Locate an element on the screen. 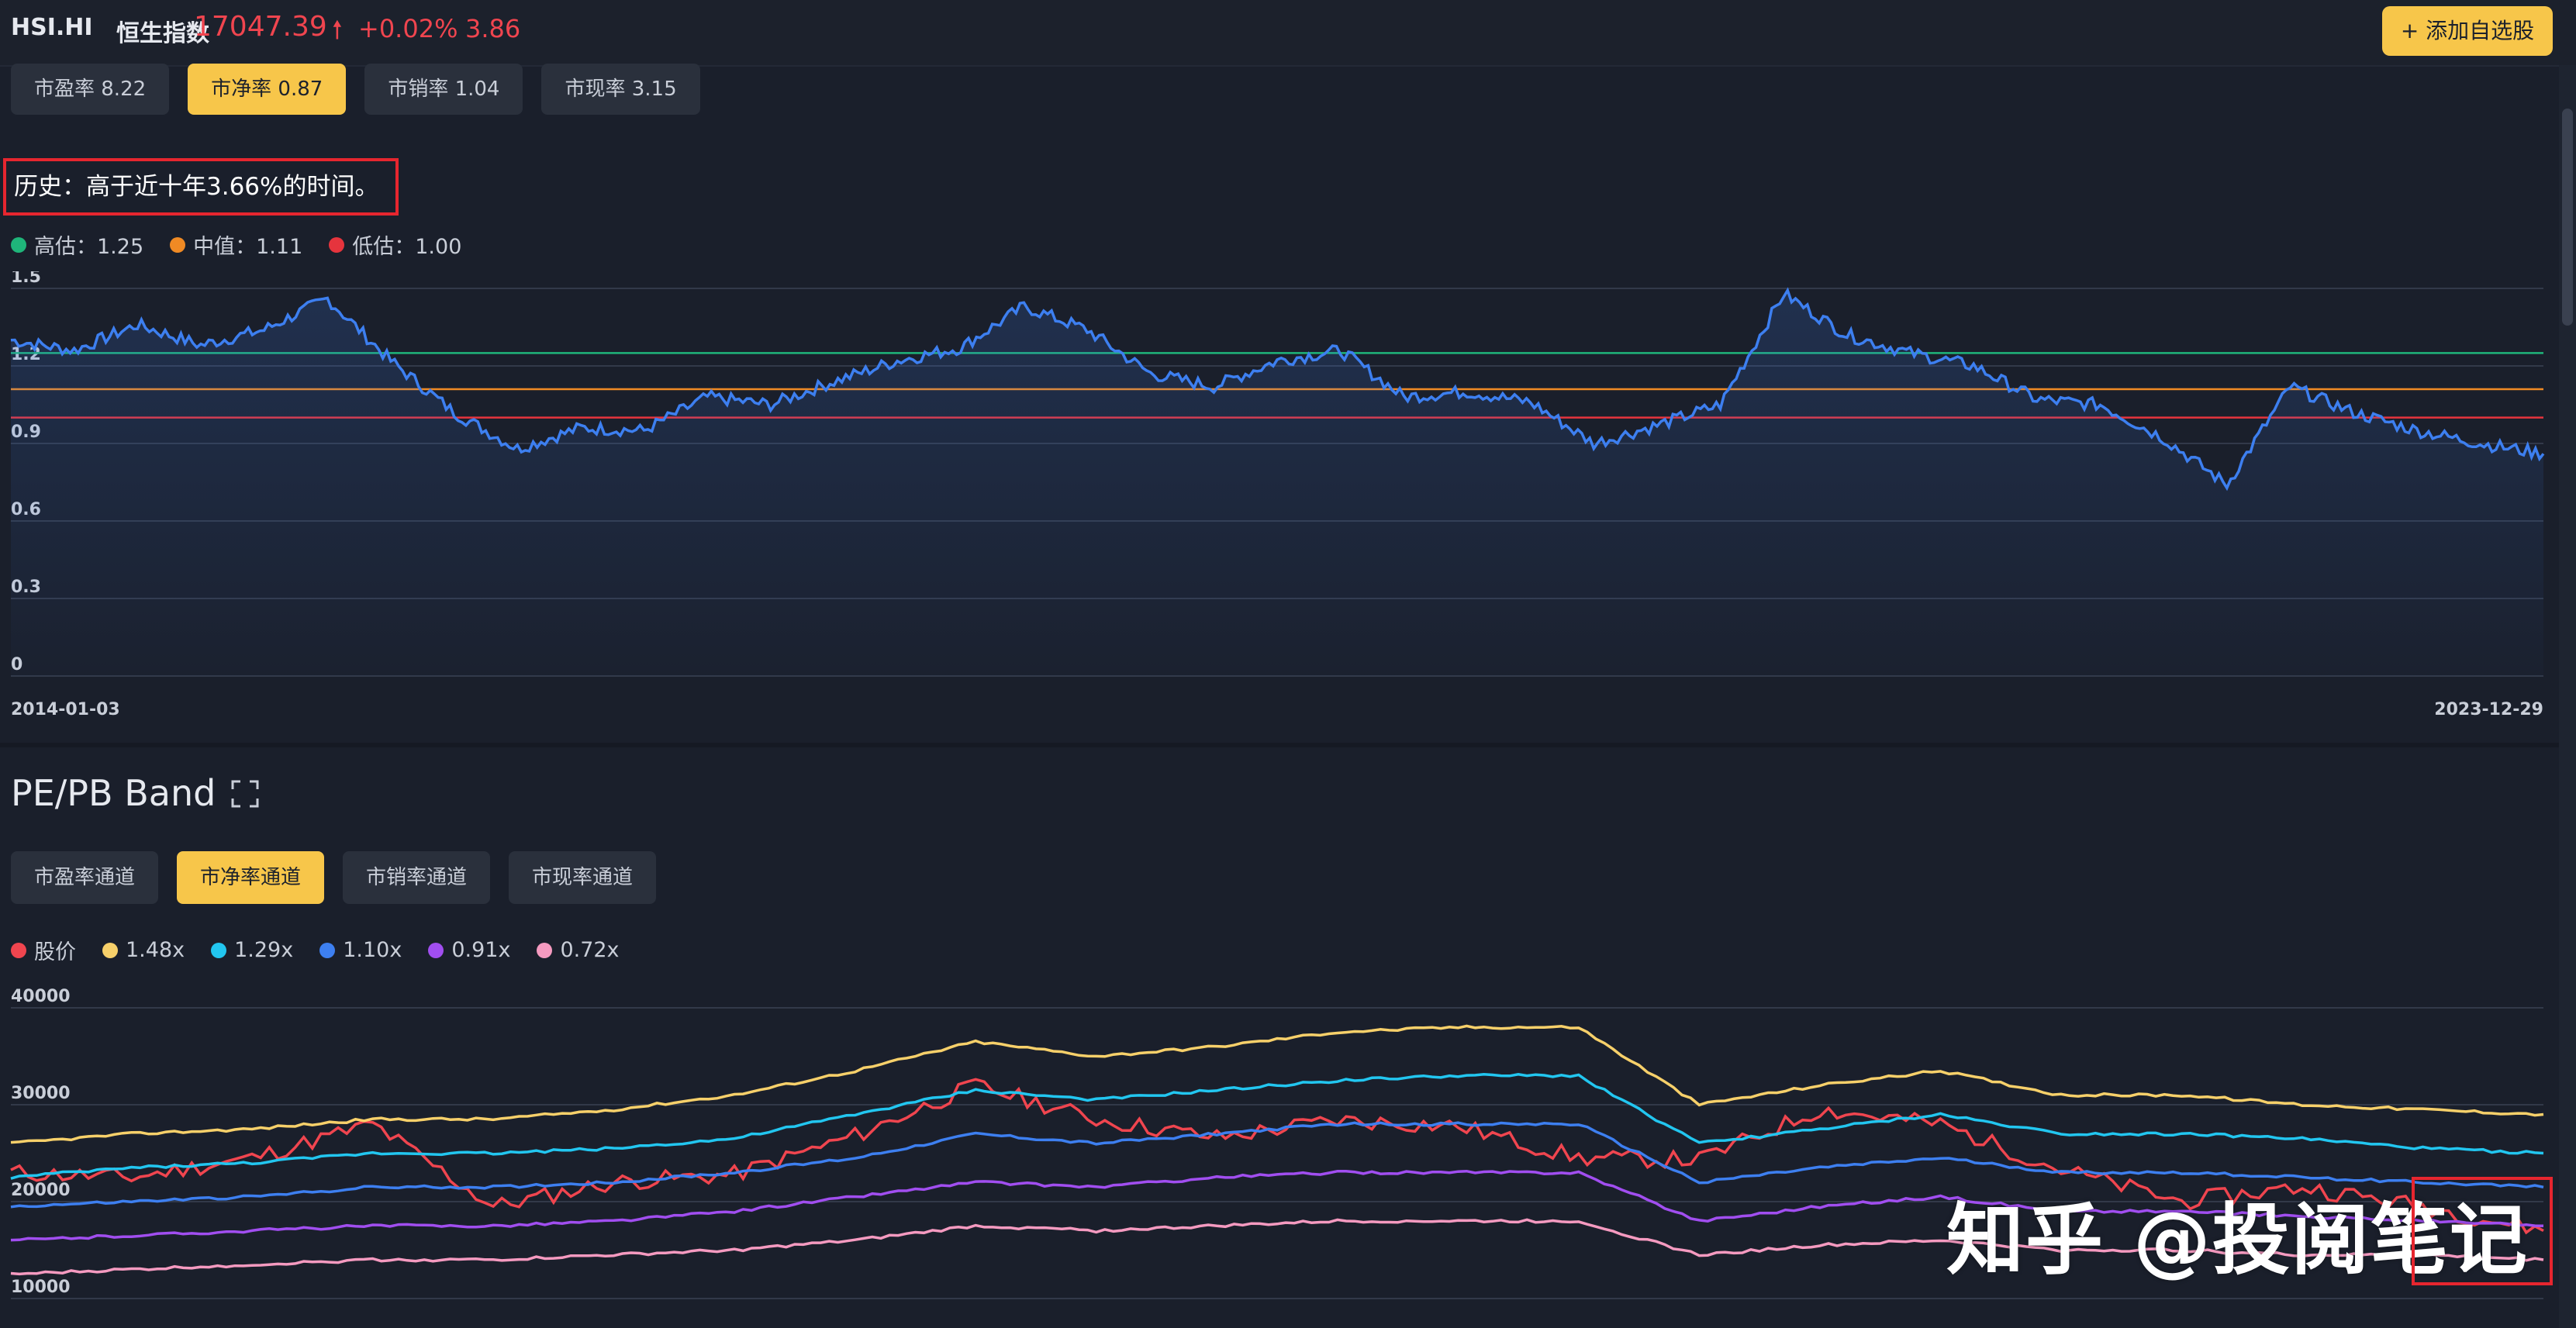 The width and height of the screenshot is (2576, 1328). legend-label-091x: 0.91x is located at coordinates (481, 950).